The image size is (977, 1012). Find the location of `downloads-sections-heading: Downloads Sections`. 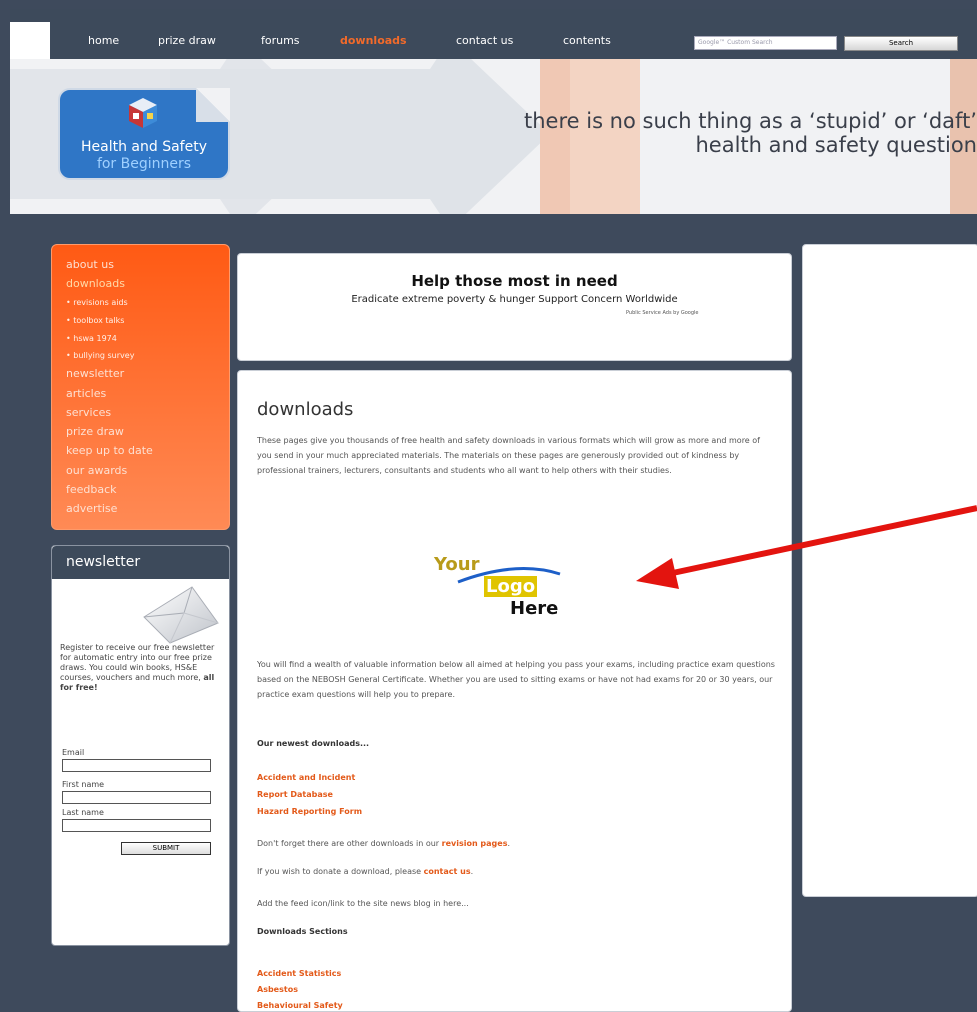

downloads-sections-heading: Downloads Sections is located at coordinates (302, 931).